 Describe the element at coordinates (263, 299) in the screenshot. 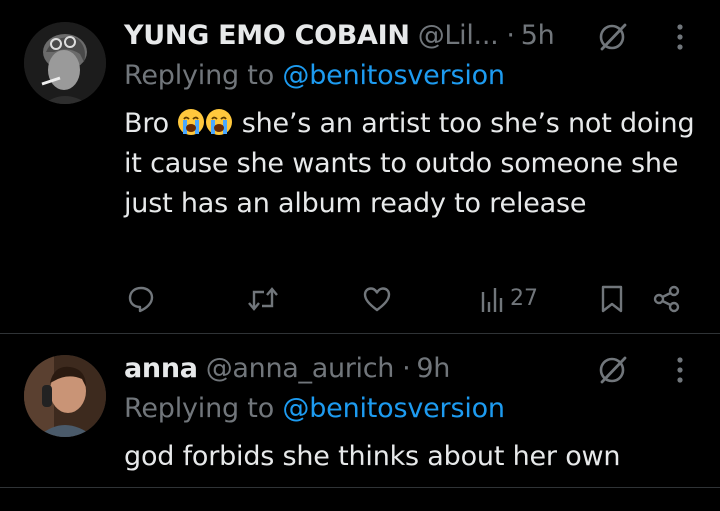

I see `retweet-icon` at that location.